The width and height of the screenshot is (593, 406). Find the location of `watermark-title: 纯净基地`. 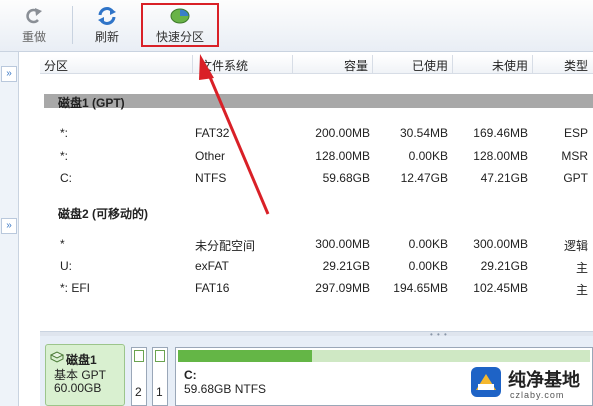

watermark-title: 纯净基地 is located at coordinates (544, 380).